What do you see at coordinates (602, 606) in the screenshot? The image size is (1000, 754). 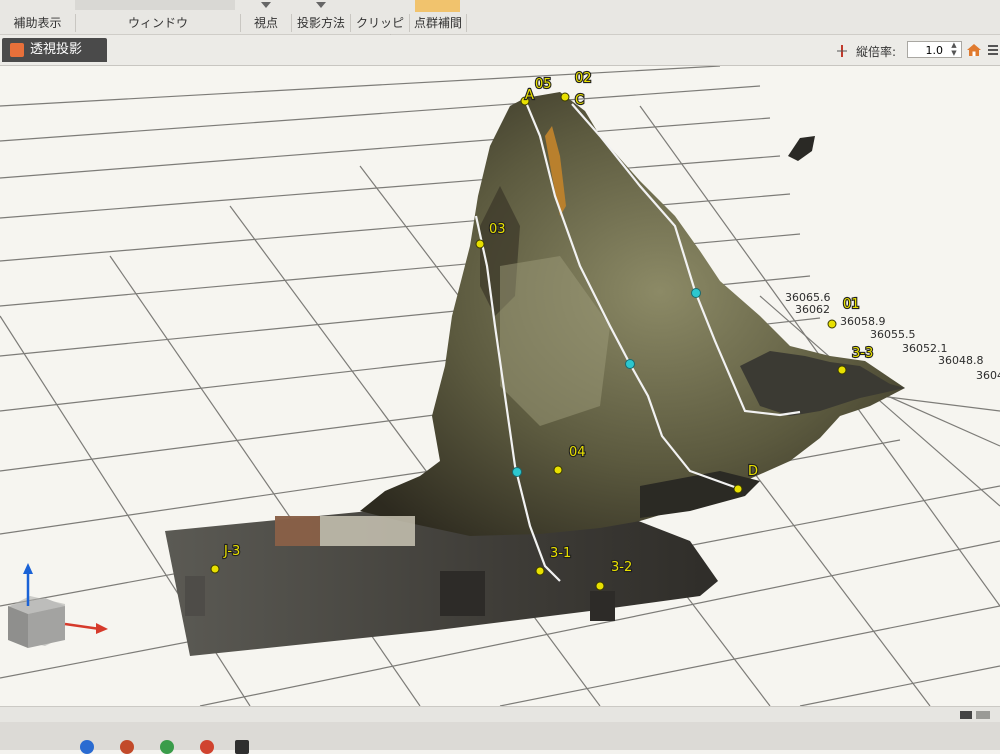 I see `person-silhouette` at bounding box center [602, 606].